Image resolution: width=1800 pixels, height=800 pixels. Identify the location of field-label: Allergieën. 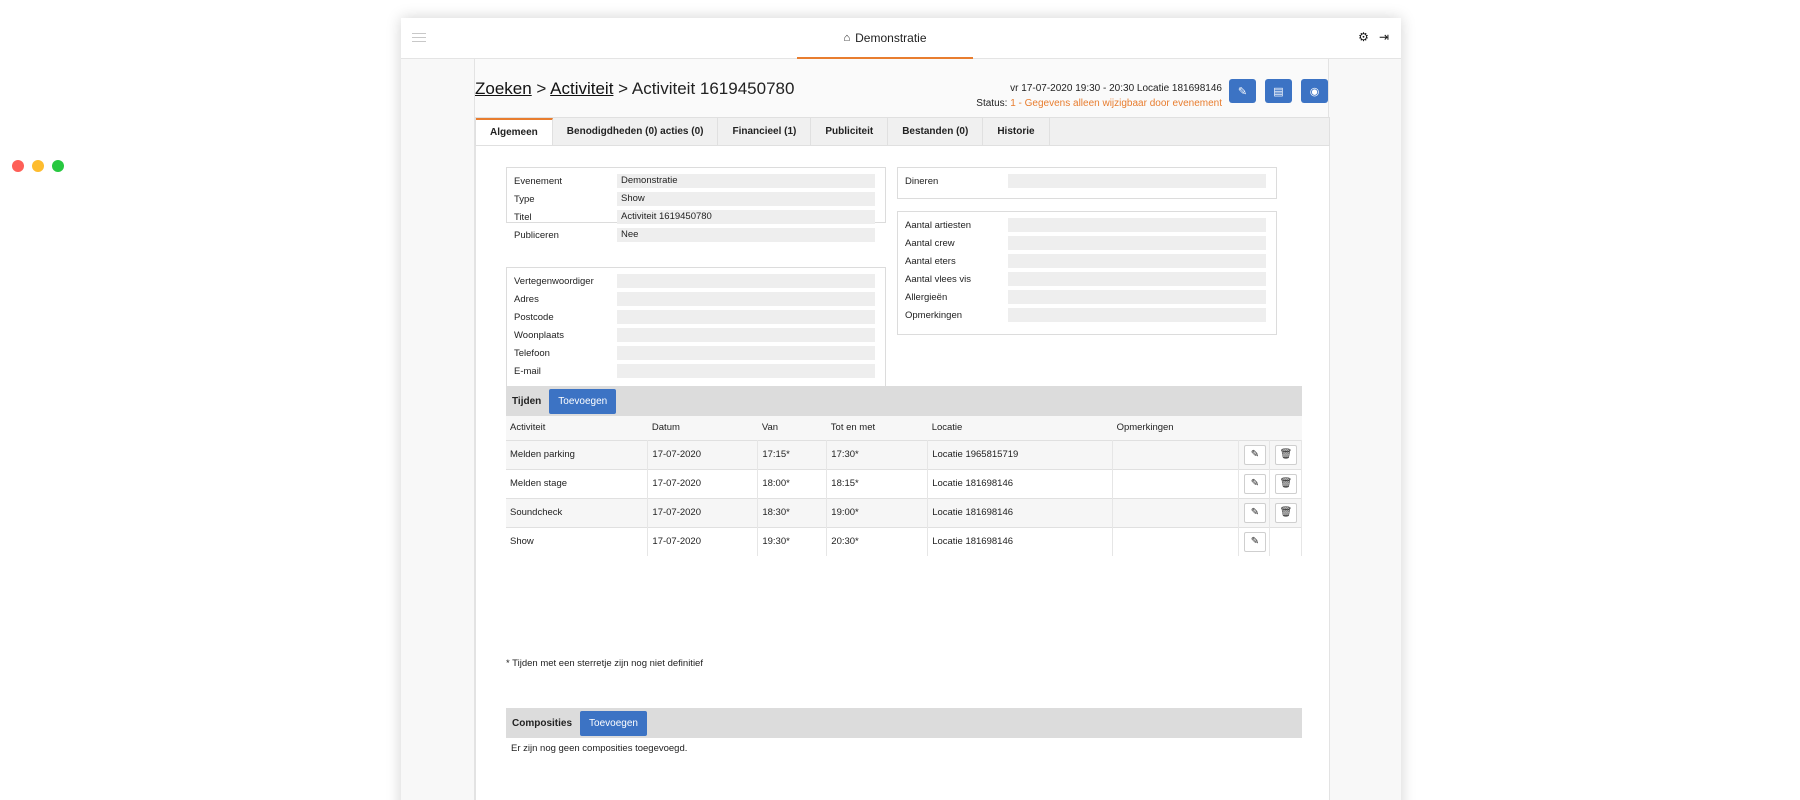
(926, 297).